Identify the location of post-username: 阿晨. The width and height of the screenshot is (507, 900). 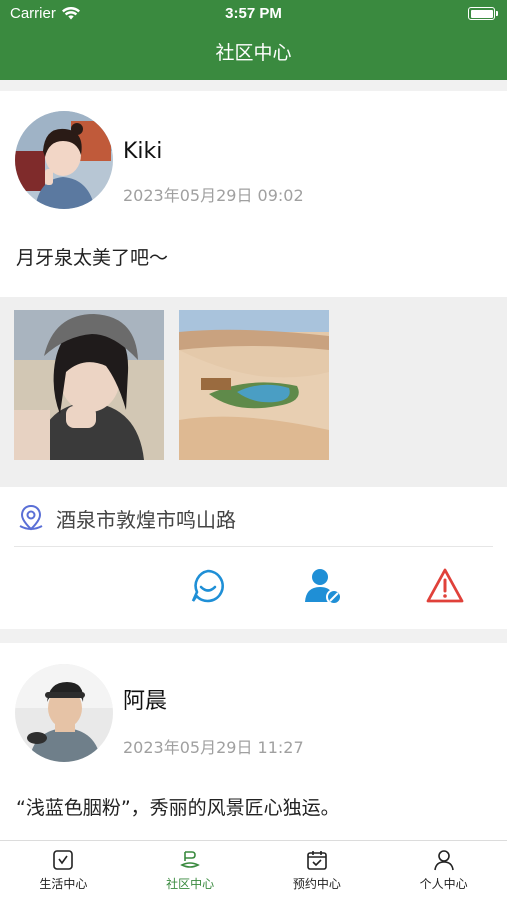
(145, 699).